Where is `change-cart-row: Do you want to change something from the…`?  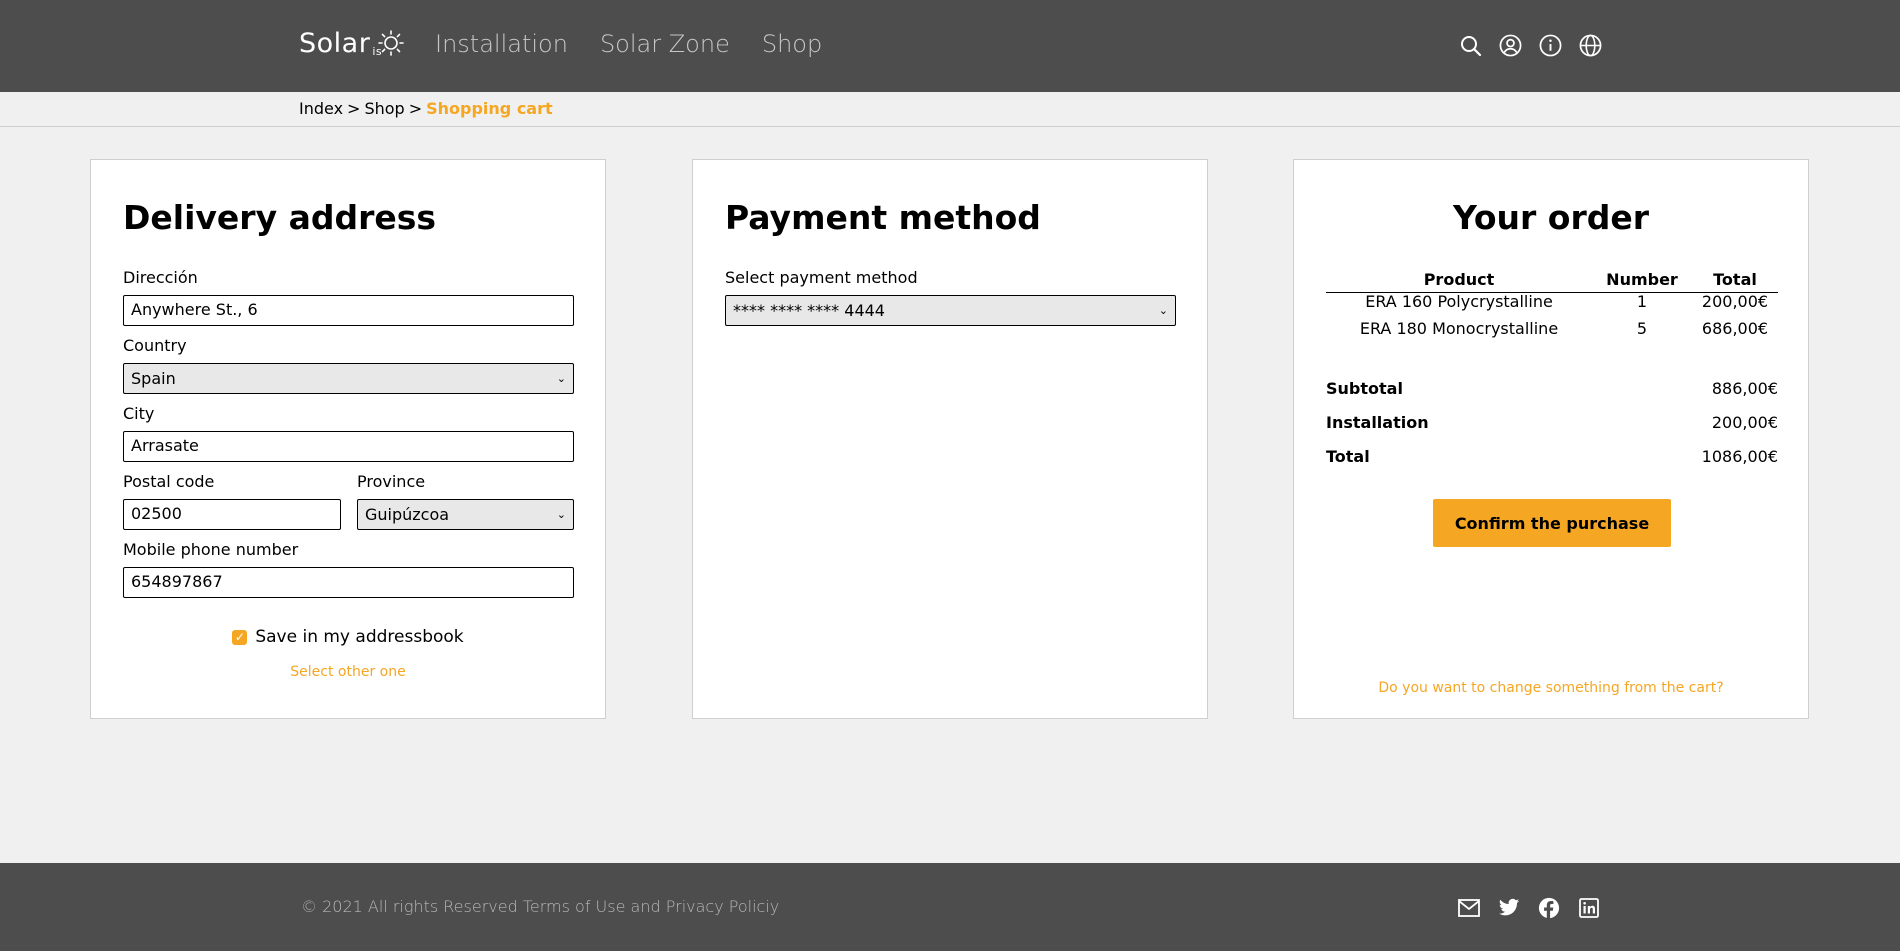 change-cart-row: Do you want to change something from the… is located at coordinates (1551, 686).